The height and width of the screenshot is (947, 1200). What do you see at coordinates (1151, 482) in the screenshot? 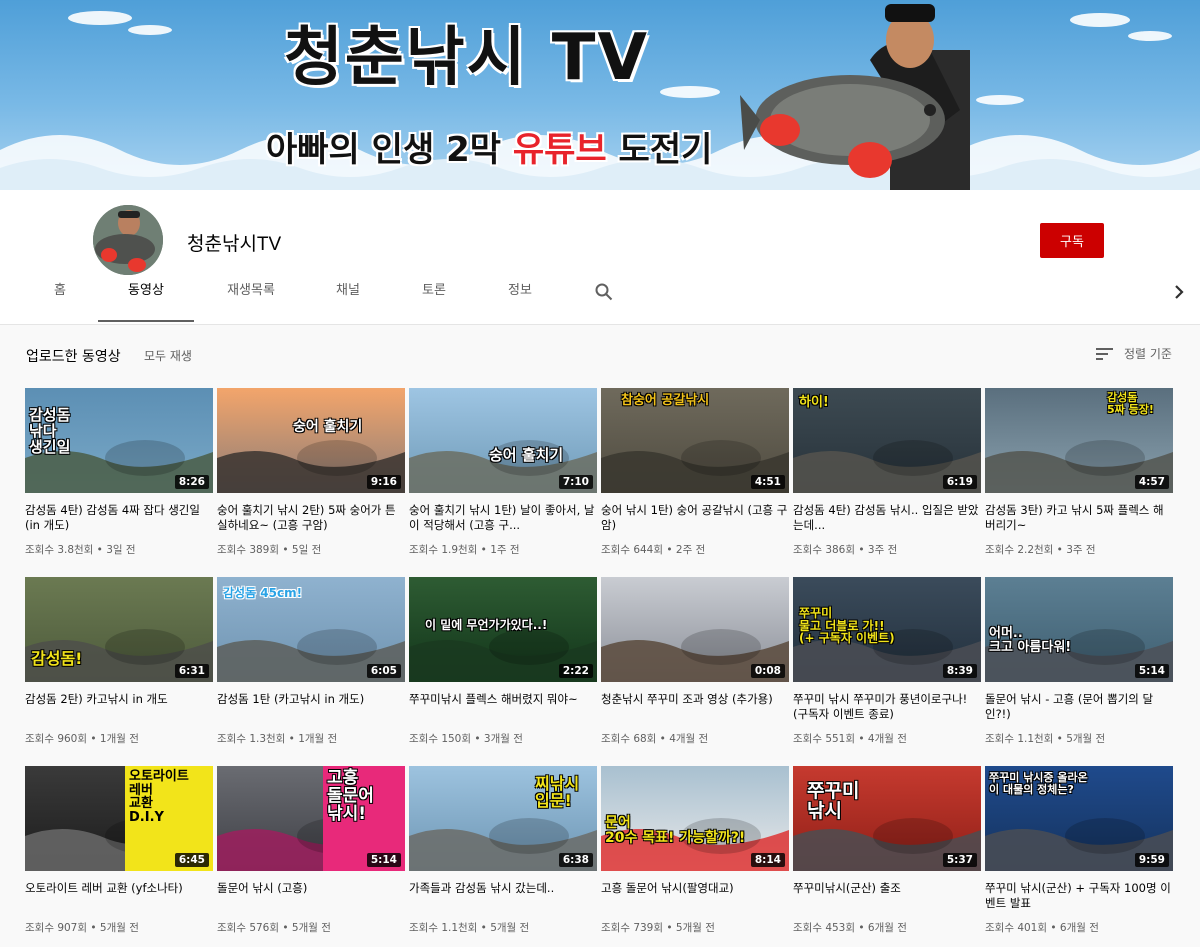
I see `video-duration: 4:57` at bounding box center [1151, 482].